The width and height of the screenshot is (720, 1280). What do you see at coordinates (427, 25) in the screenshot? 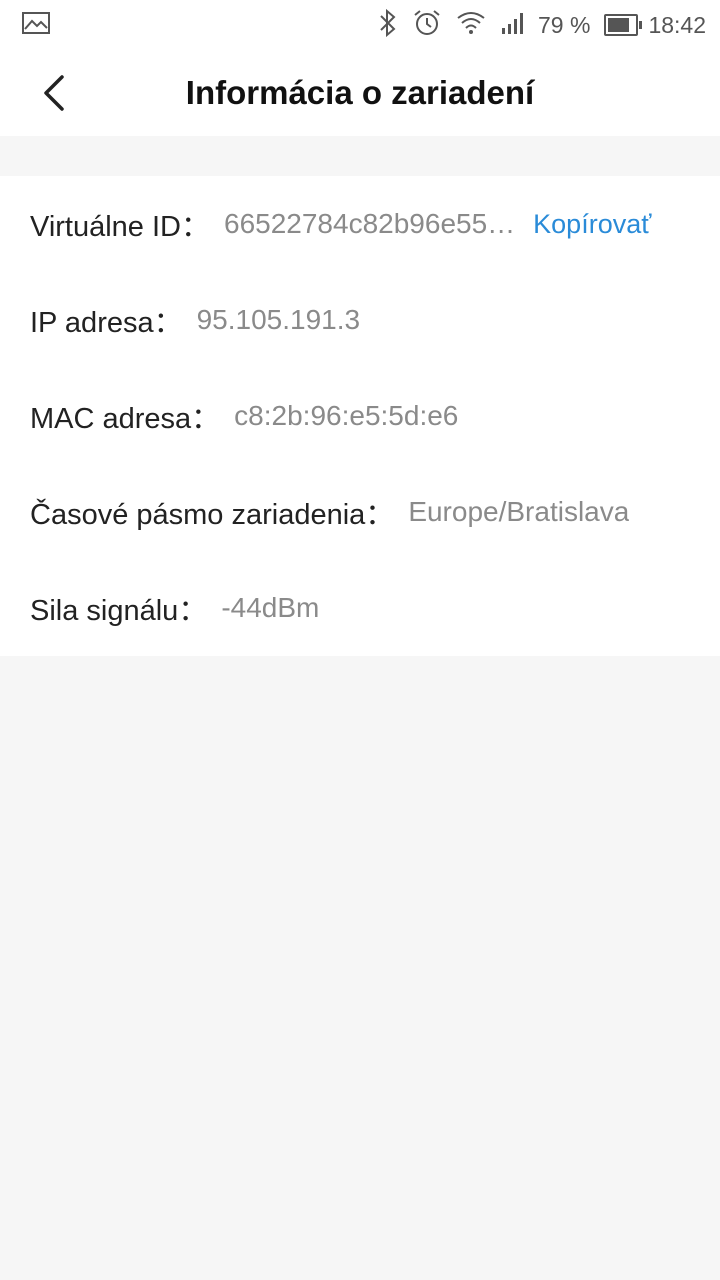
I see `alarm-icon` at bounding box center [427, 25].